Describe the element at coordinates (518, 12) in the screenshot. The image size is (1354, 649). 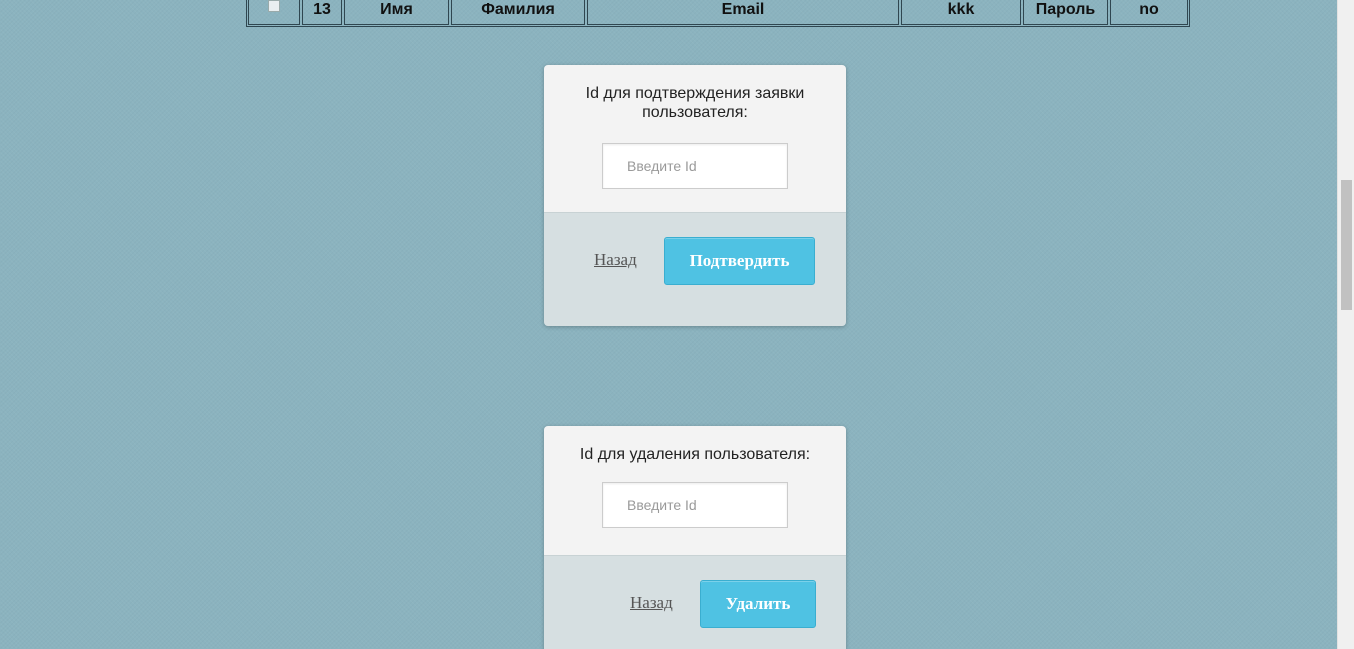
I see `table-cell-last-name: Фамилия` at that location.